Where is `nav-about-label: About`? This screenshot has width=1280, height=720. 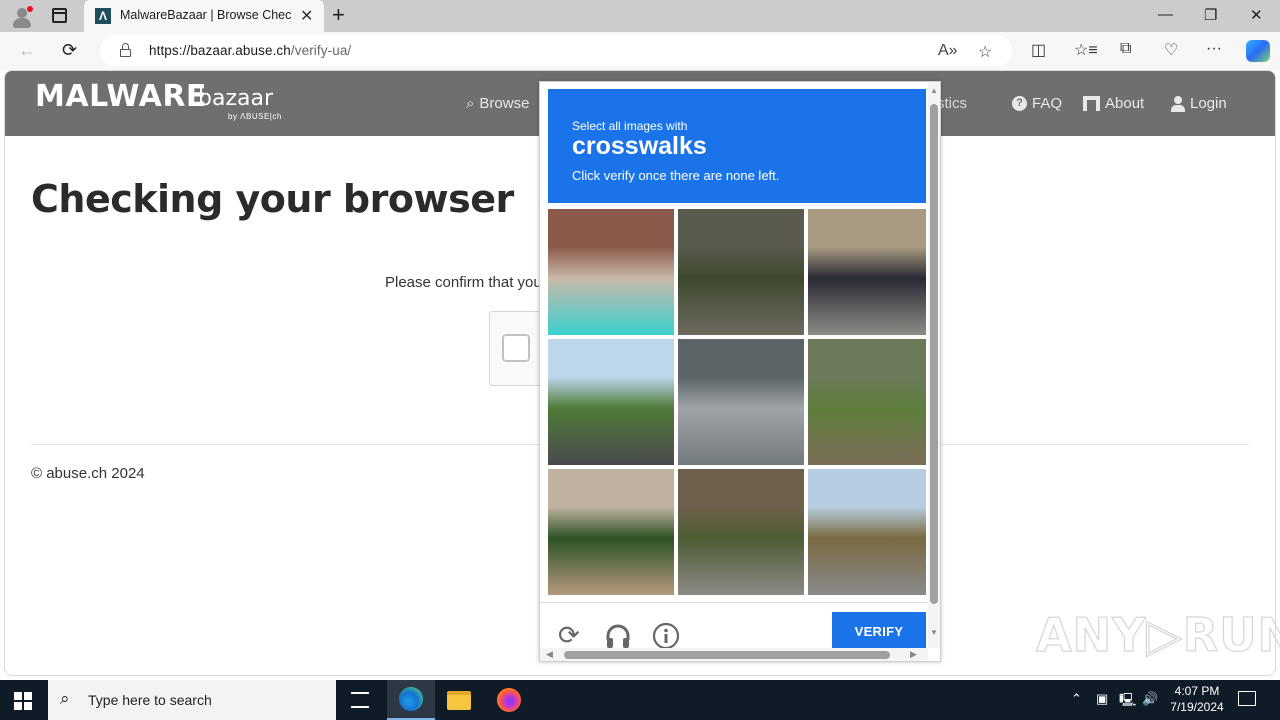
nav-about-label: About is located at coordinates (1125, 103).